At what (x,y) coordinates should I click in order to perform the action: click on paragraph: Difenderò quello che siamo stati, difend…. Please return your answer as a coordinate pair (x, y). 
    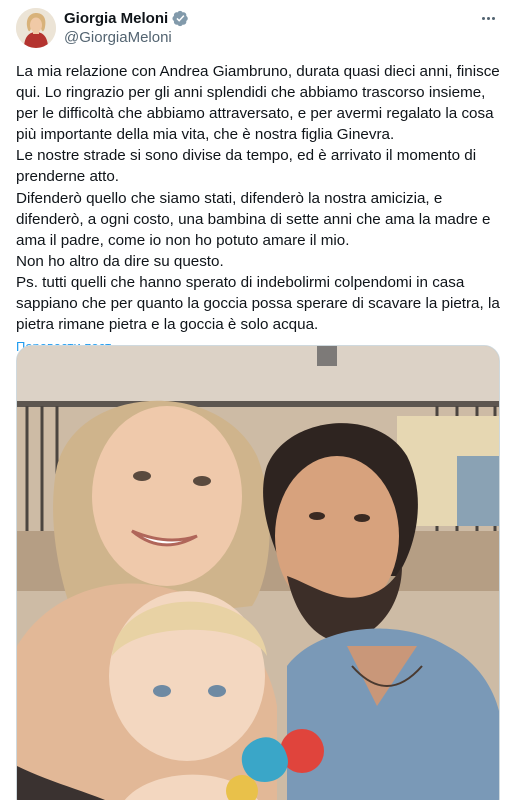
    Looking at the image, I should click on (253, 219).